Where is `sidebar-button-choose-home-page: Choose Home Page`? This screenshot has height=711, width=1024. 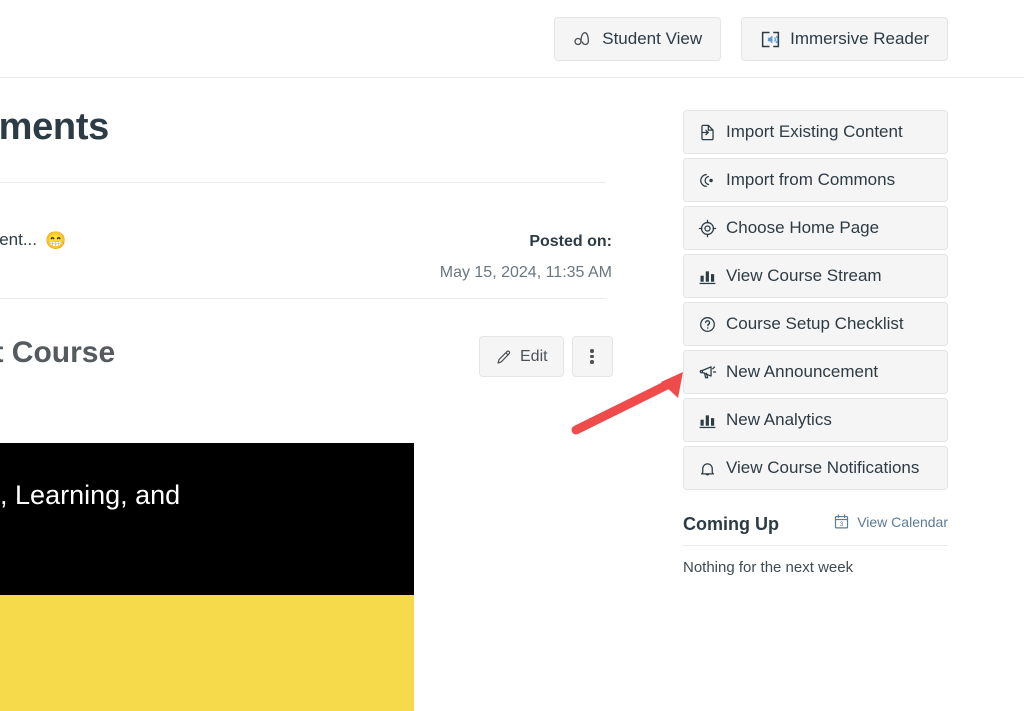
sidebar-button-choose-home-page: Choose Home Page is located at coordinates (815, 228).